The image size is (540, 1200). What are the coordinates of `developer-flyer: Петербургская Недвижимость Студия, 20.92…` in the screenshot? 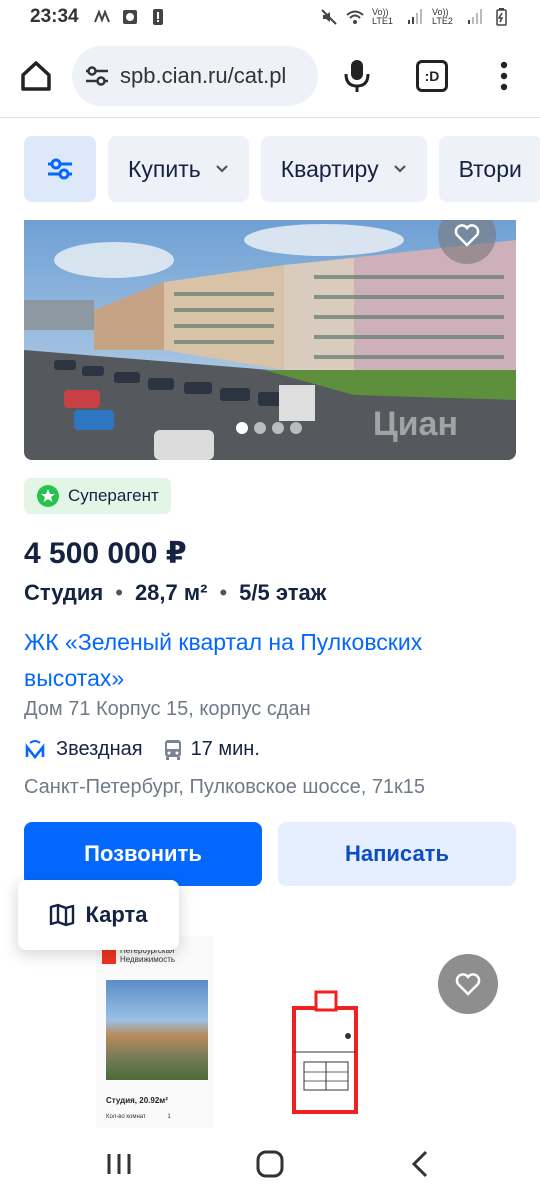 It's located at (155, 1032).